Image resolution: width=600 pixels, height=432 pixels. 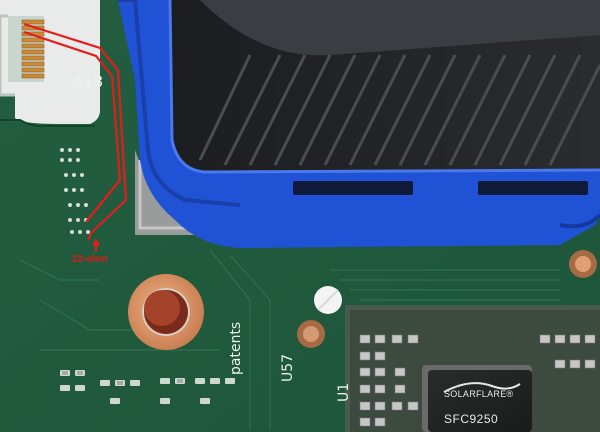 I want to click on chip-logo-text: SOLARFLARE®, so click(x=479, y=394).